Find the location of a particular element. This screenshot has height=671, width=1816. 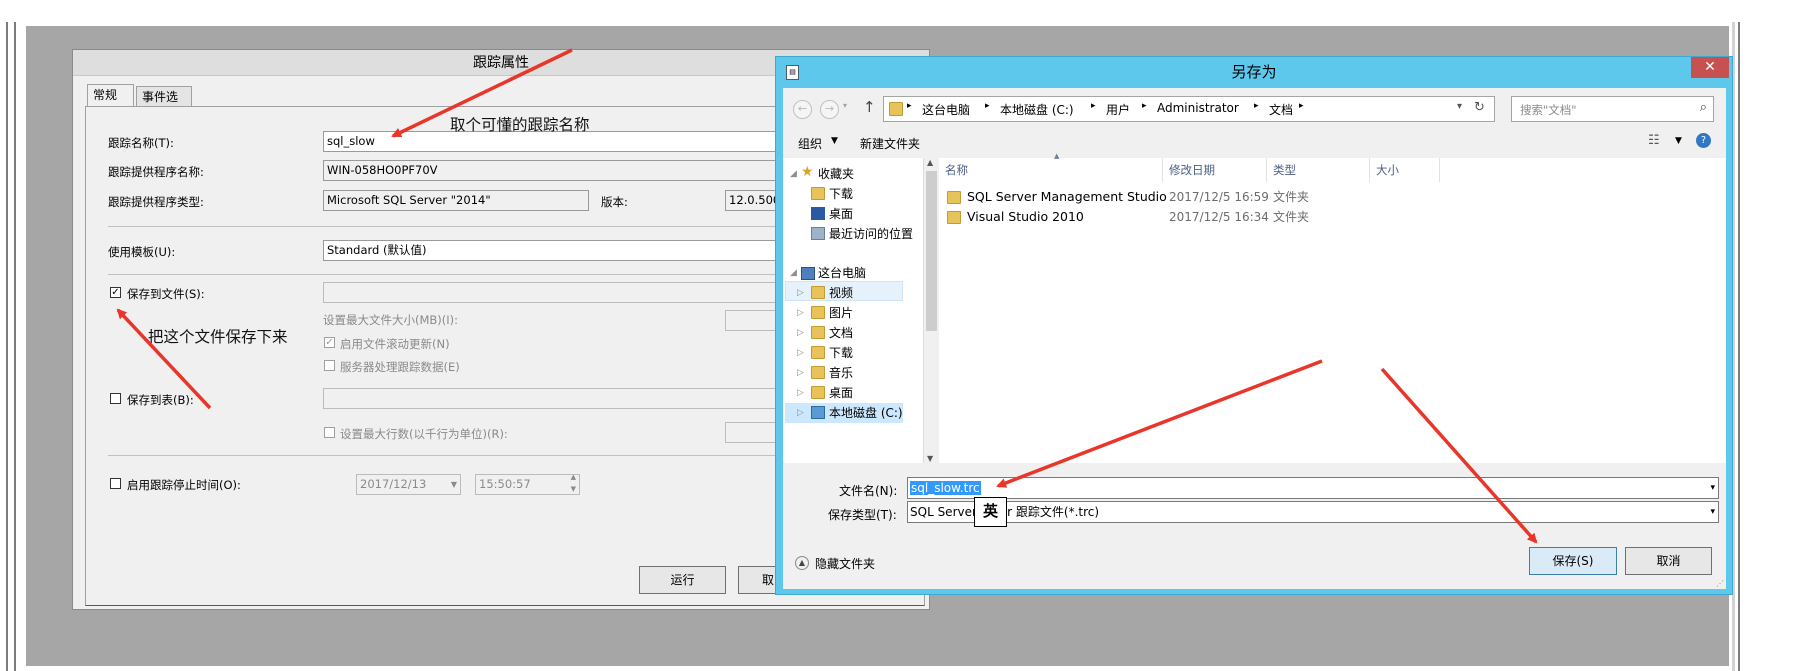

arrow-to-save-to-file is located at coordinates (164, 359).